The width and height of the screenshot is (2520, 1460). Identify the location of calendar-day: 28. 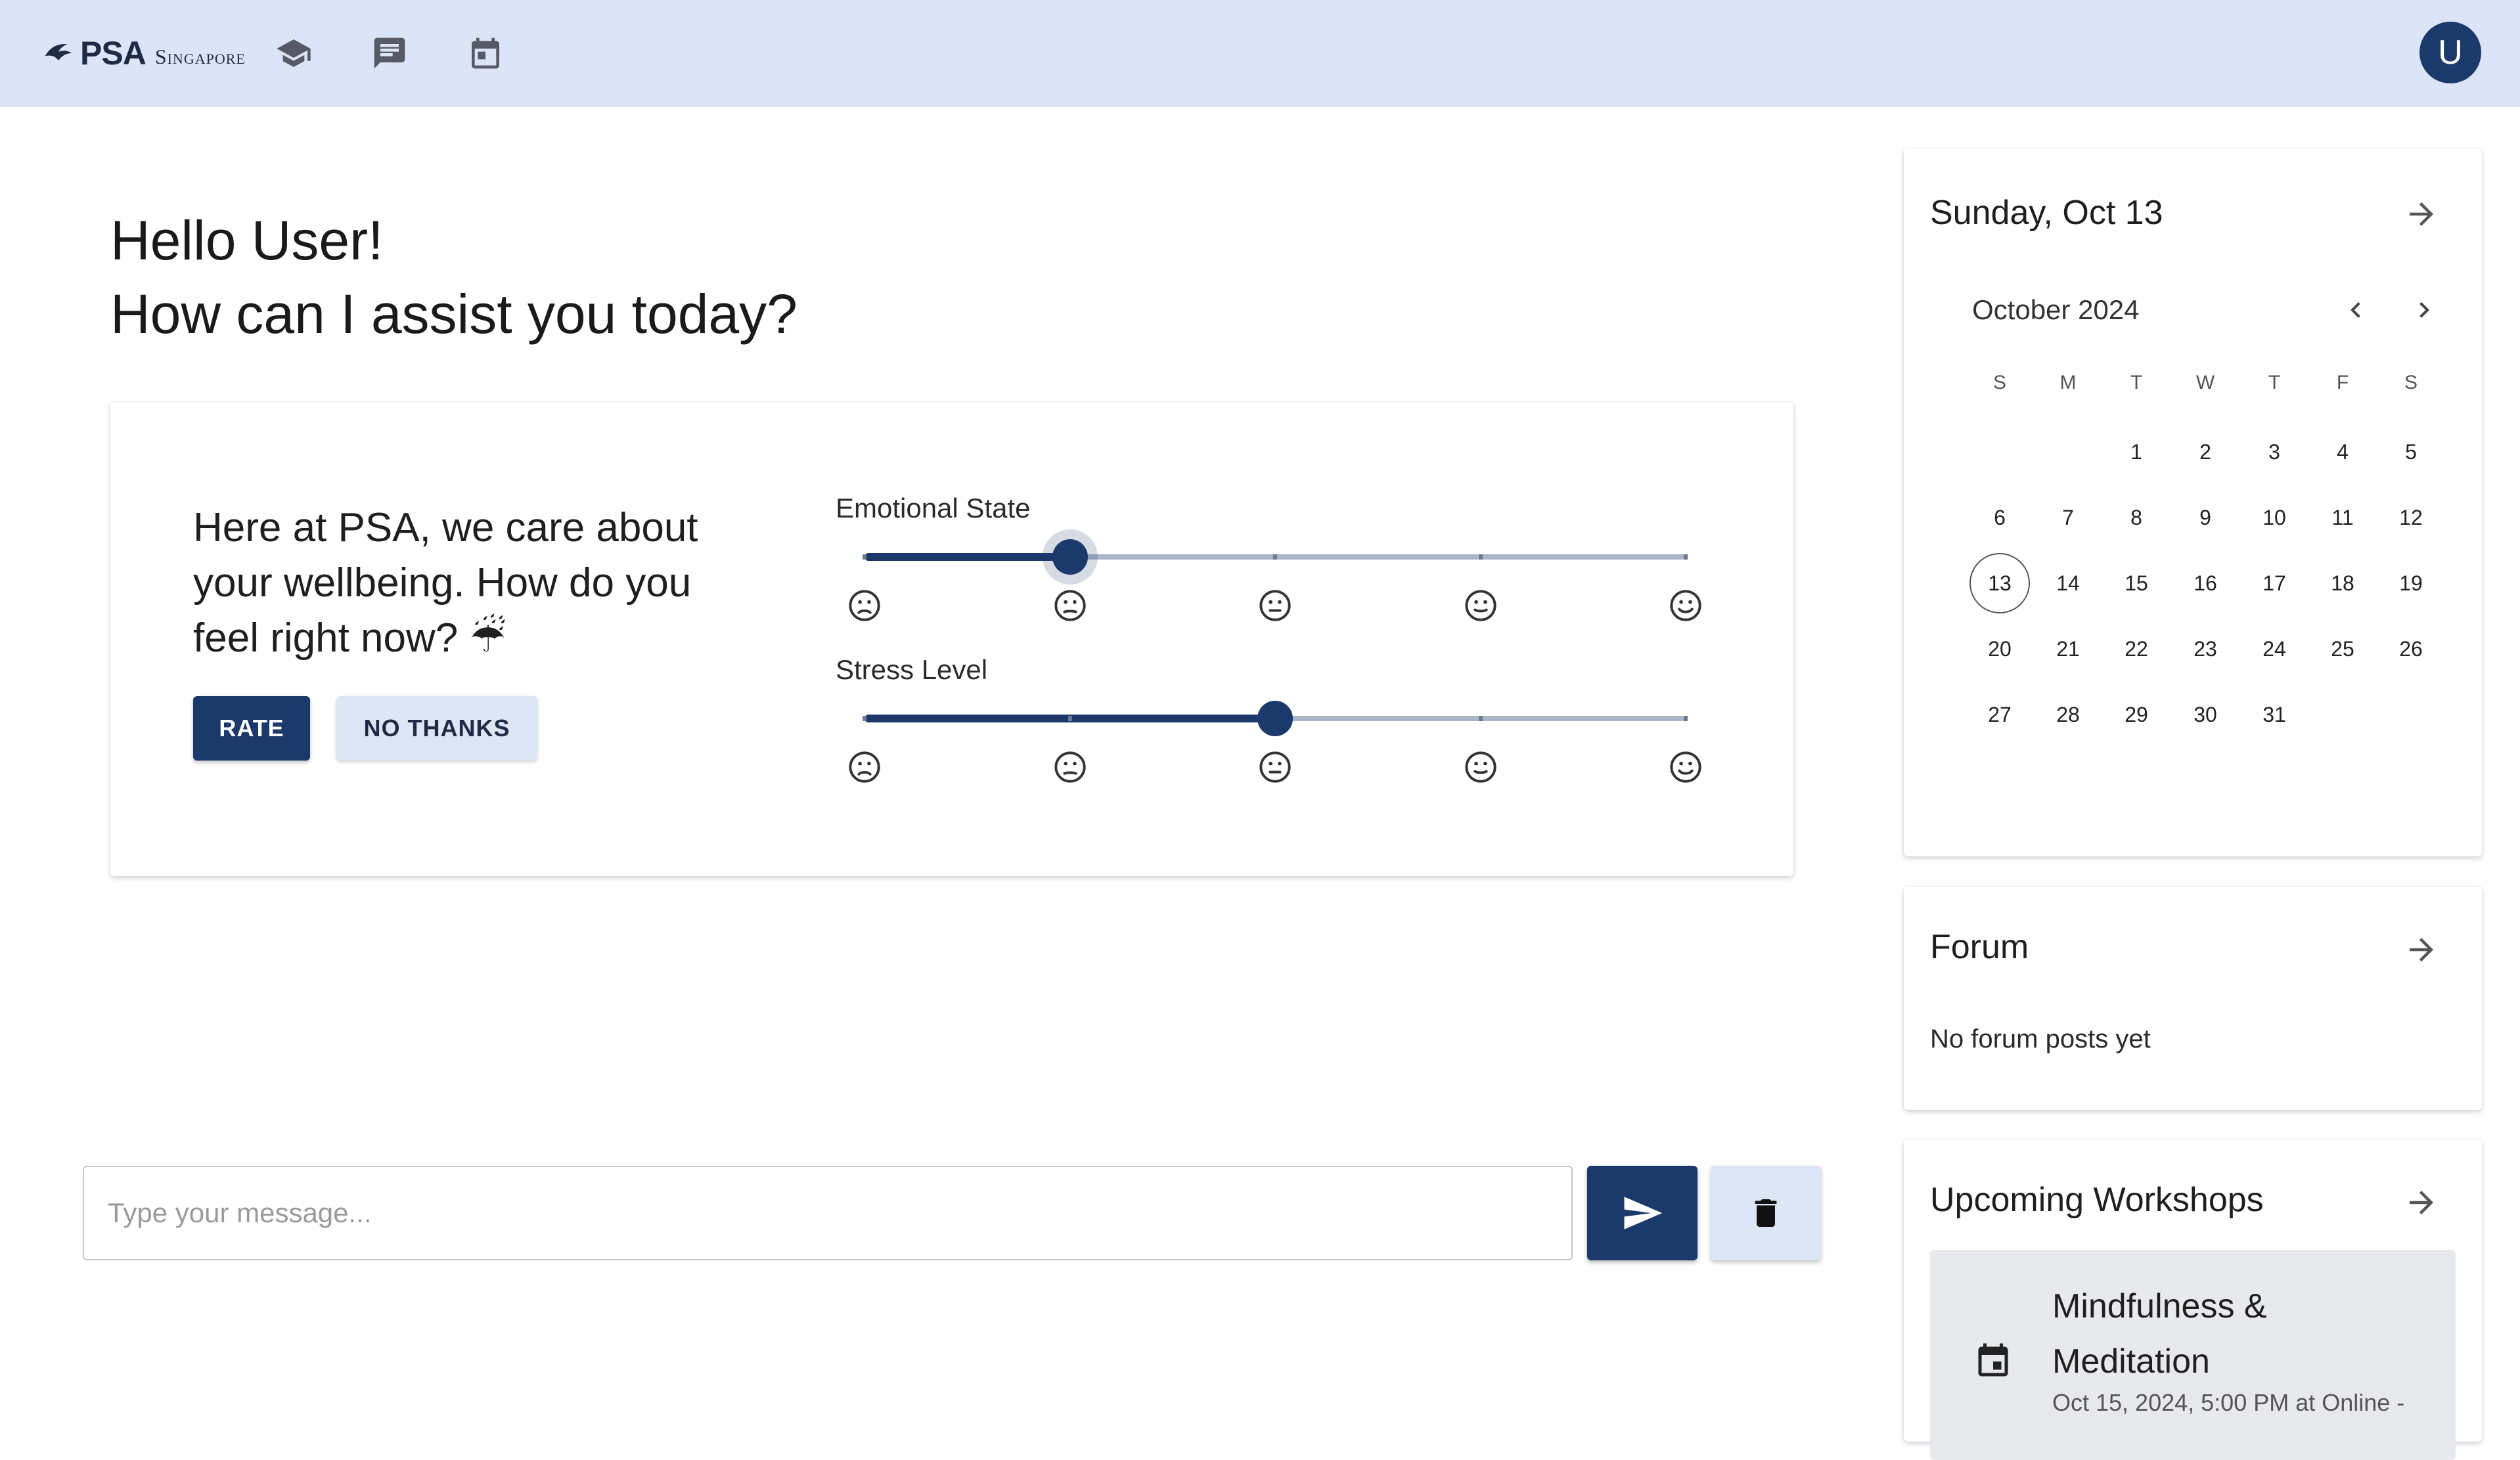
(2068, 714).